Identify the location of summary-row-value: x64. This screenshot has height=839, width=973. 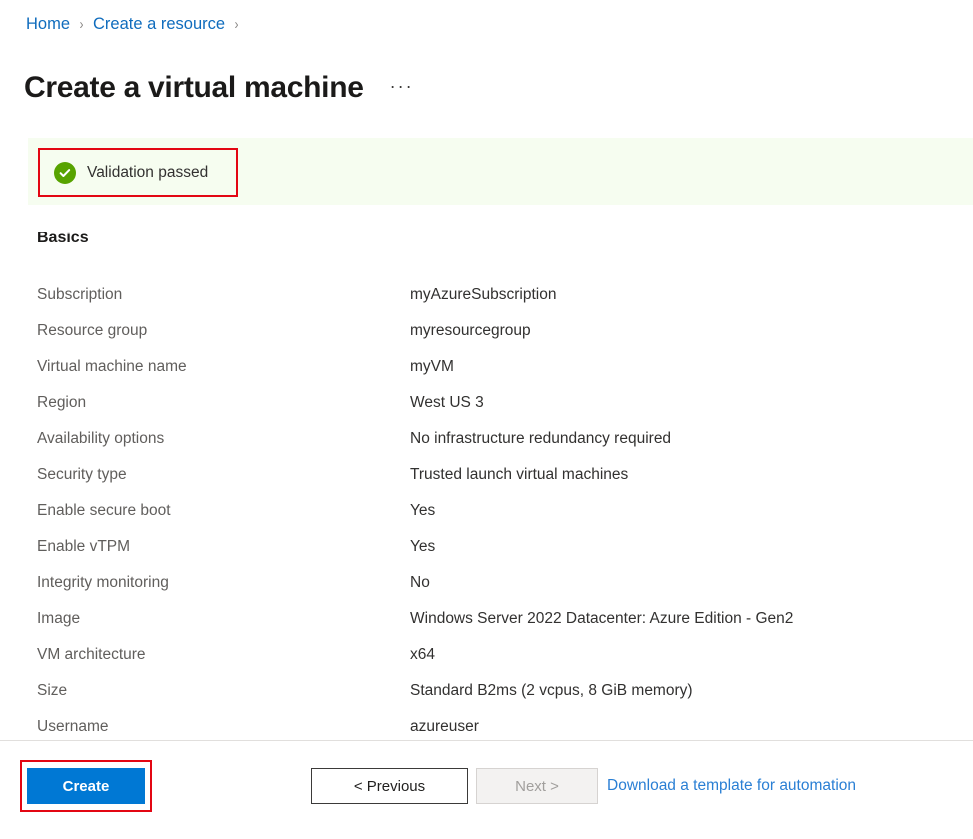
(422, 654).